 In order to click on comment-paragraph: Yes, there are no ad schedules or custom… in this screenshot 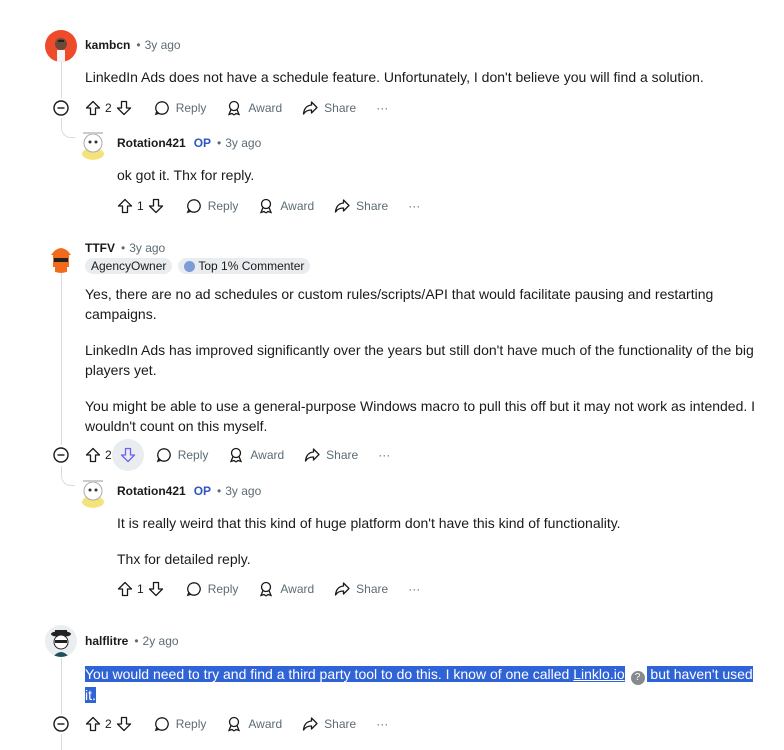, I will do `click(399, 304)`.